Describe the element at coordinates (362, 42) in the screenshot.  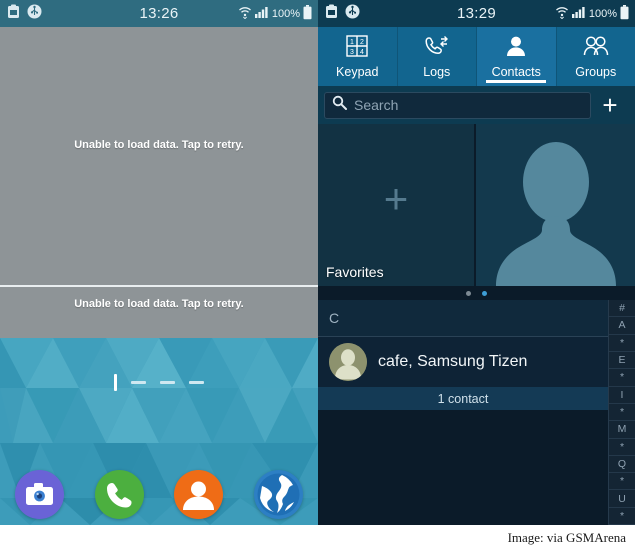
I see `svg-text: 2` at that location.